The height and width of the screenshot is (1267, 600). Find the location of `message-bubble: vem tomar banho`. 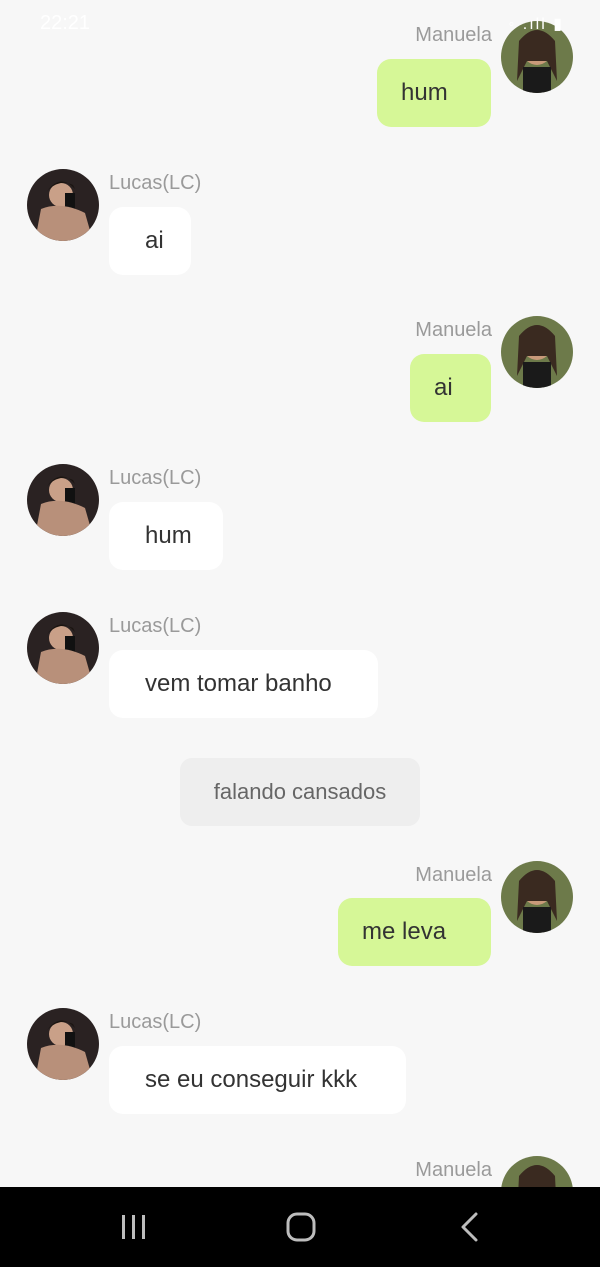

message-bubble: vem tomar banho is located at coordinates (243, 684).